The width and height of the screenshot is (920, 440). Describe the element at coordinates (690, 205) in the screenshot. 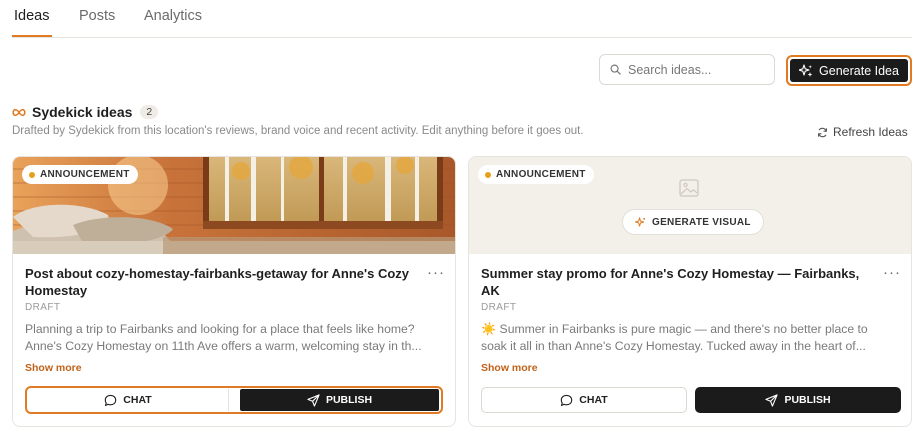

I see `card-image-placeholder: ANNOUNCEMENT GENERATE VISUAL` at that location.